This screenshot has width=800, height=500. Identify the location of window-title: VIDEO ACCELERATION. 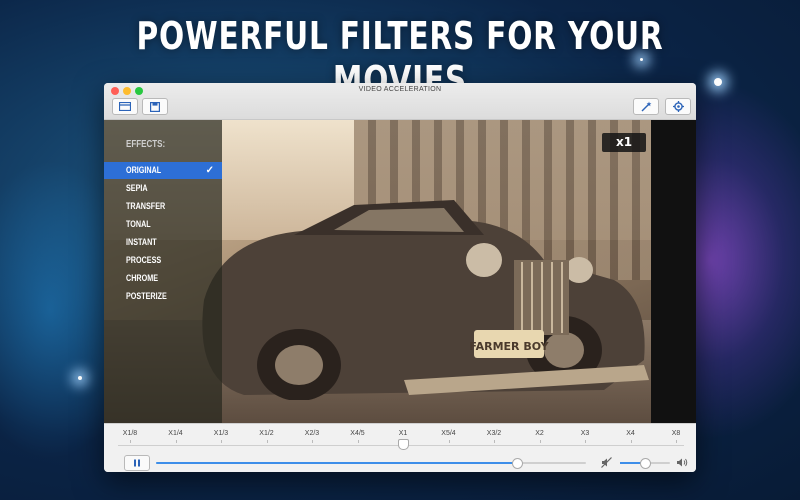
(400, 89).